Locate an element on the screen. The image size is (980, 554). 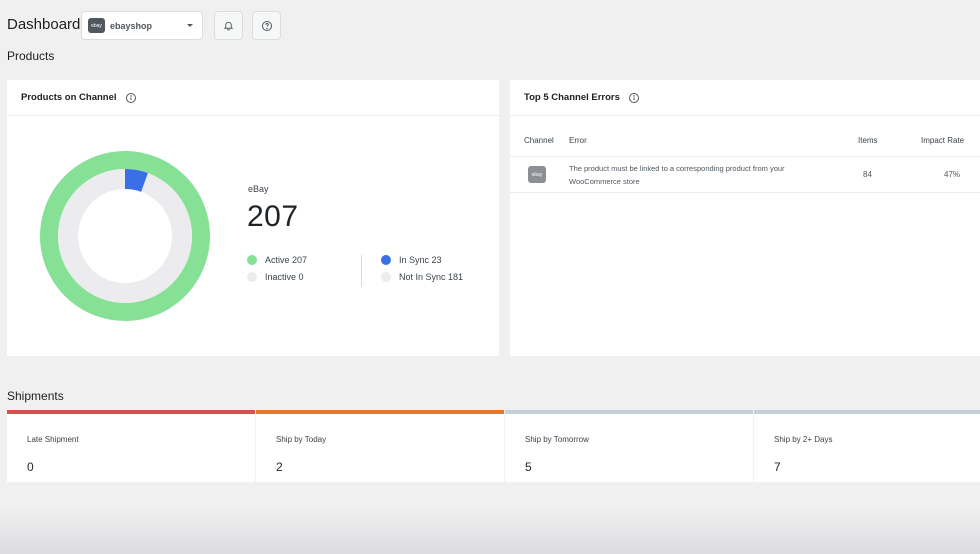
shipment-card: Ship by 2+ Days 7 is located at coordinates (867, 446).